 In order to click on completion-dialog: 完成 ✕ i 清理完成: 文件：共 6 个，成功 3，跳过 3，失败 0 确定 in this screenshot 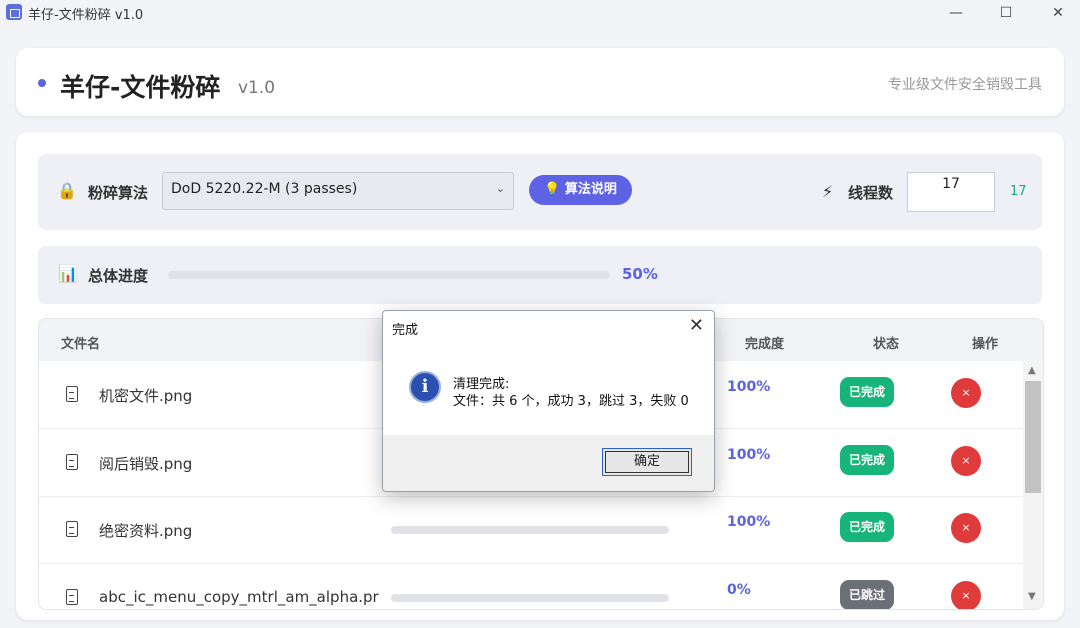, I will do `click(548, 401)`.